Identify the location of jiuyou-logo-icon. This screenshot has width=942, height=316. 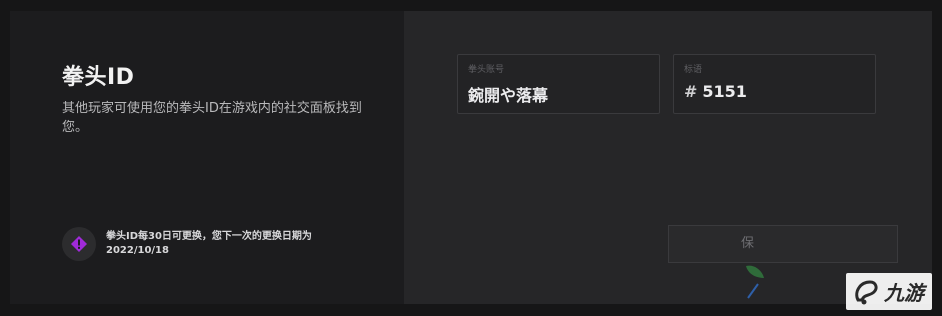
(866, 291).